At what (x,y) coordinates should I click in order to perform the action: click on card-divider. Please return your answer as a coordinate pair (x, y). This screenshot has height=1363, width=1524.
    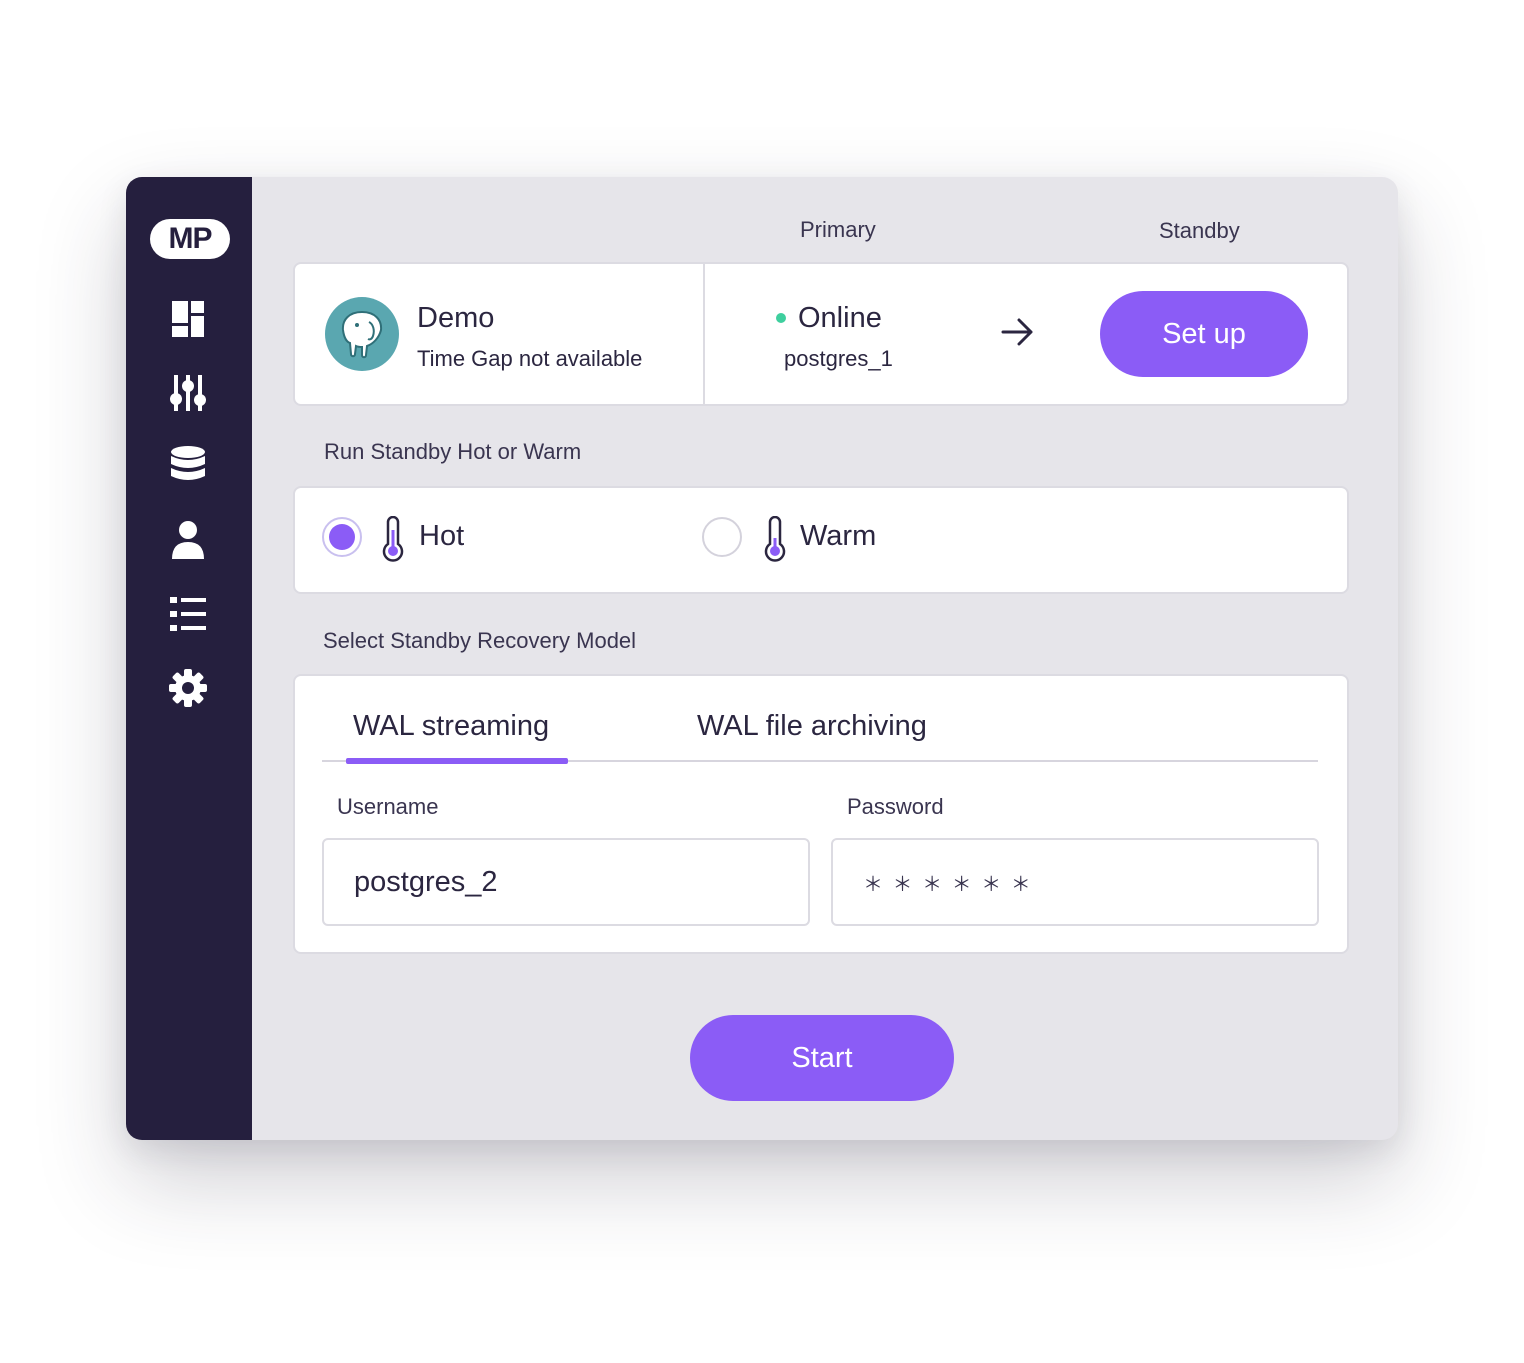
    Looking at the image, I should click on (704, 334).